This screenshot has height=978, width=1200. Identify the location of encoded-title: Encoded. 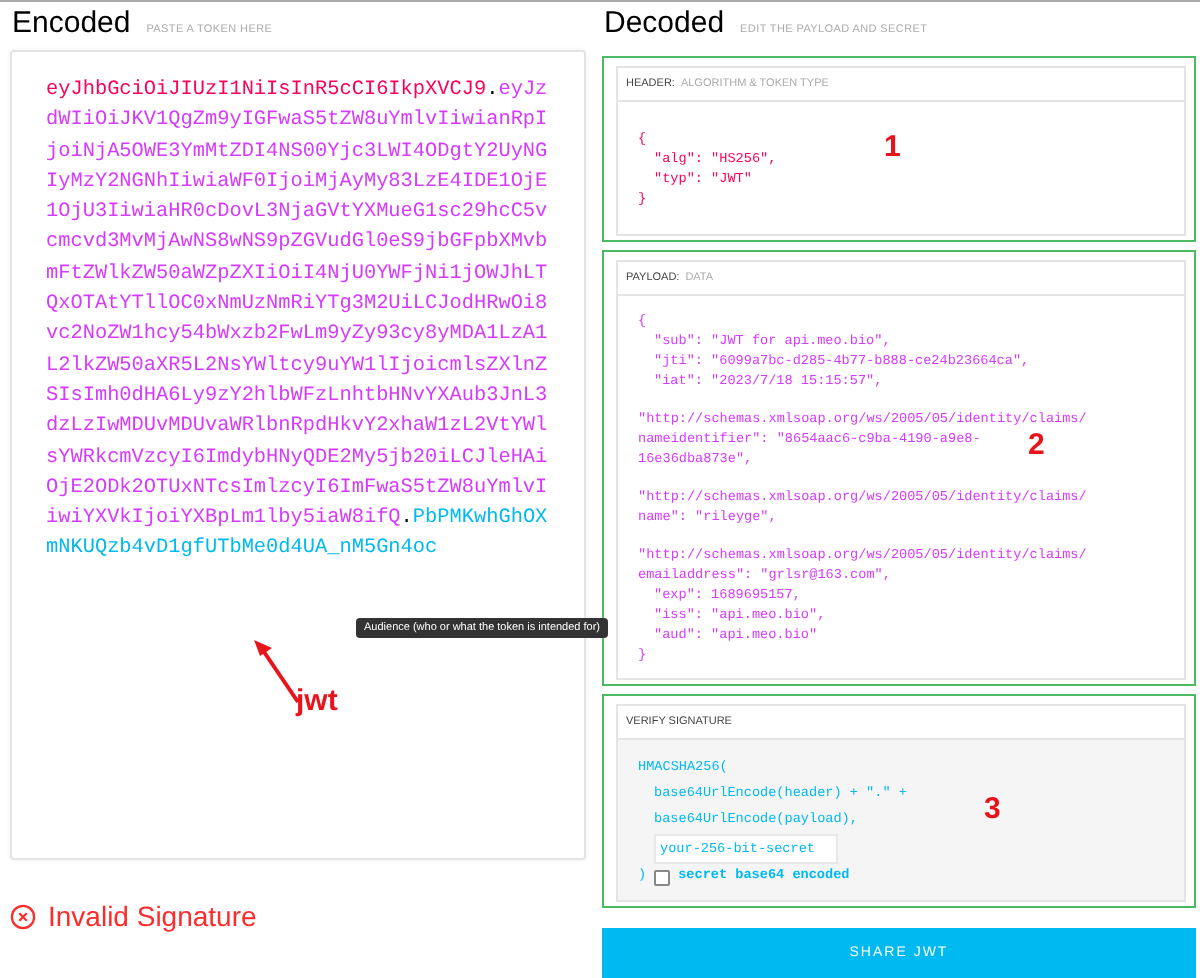
(71, 24).